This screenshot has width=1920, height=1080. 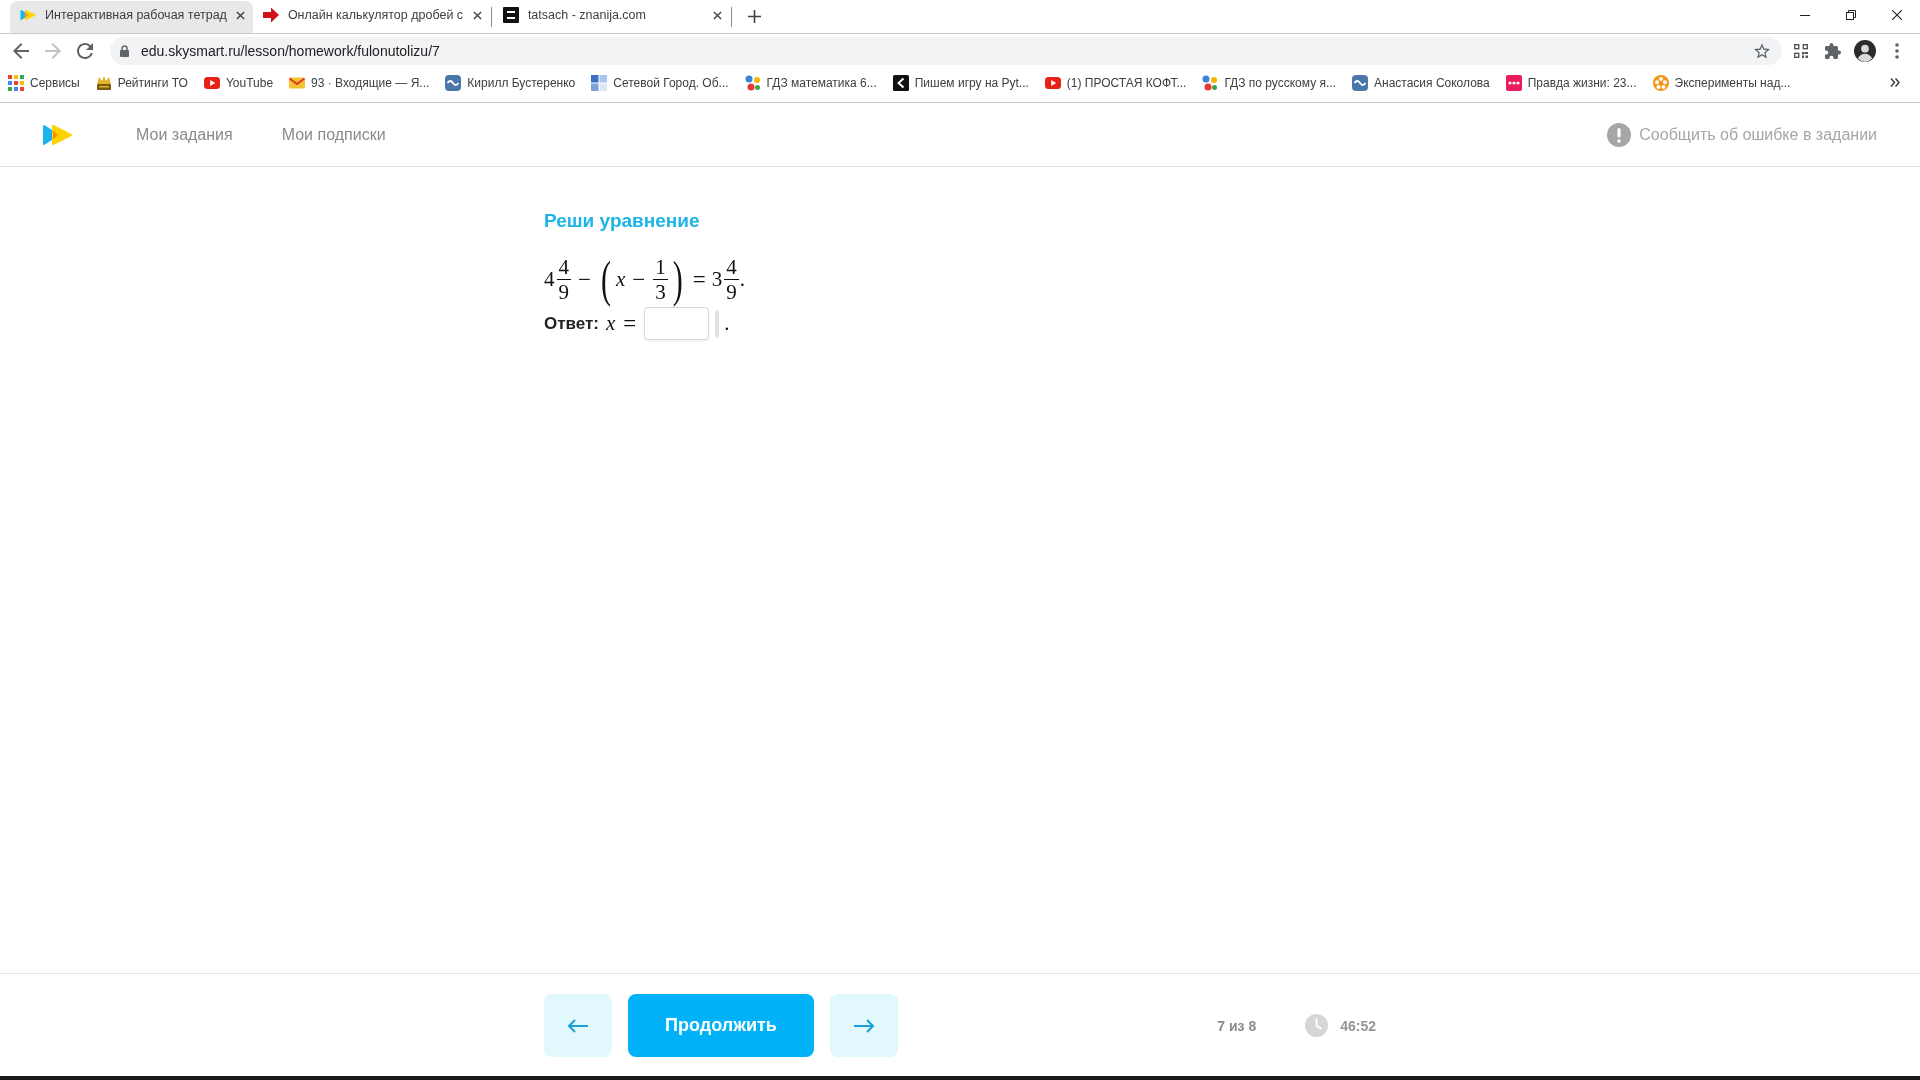 I want to click on browser-tab: Интерактивная рабочая тетрад, so click(x=131, y=17).